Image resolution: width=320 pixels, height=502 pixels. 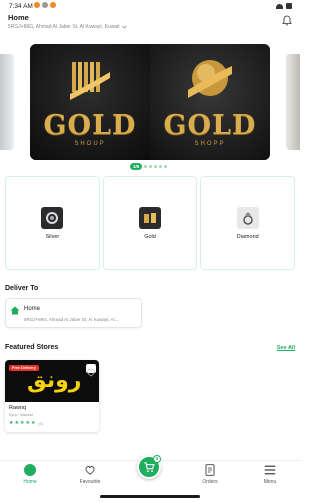 I want to click on gold-bars-emblem-icon, so click(x=90, y=81).